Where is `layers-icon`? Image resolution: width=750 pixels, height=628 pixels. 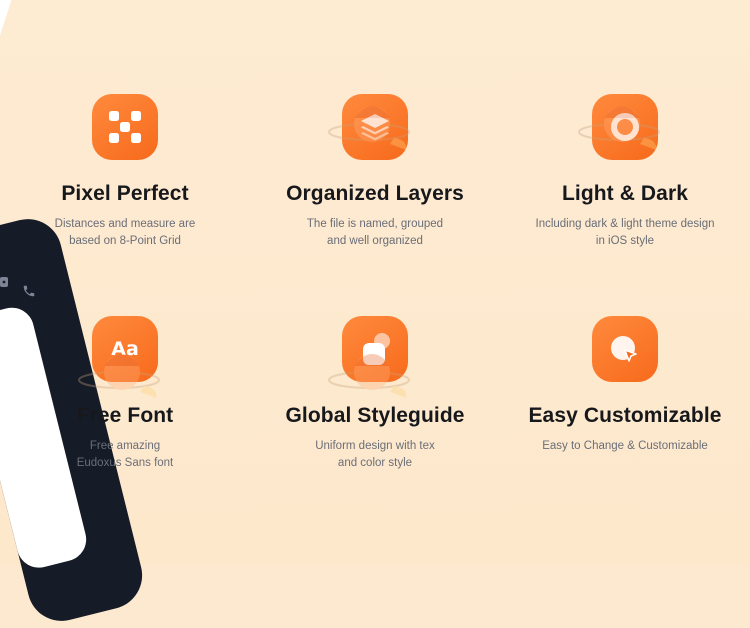
layers-icon is located at coordinates (375, 127).